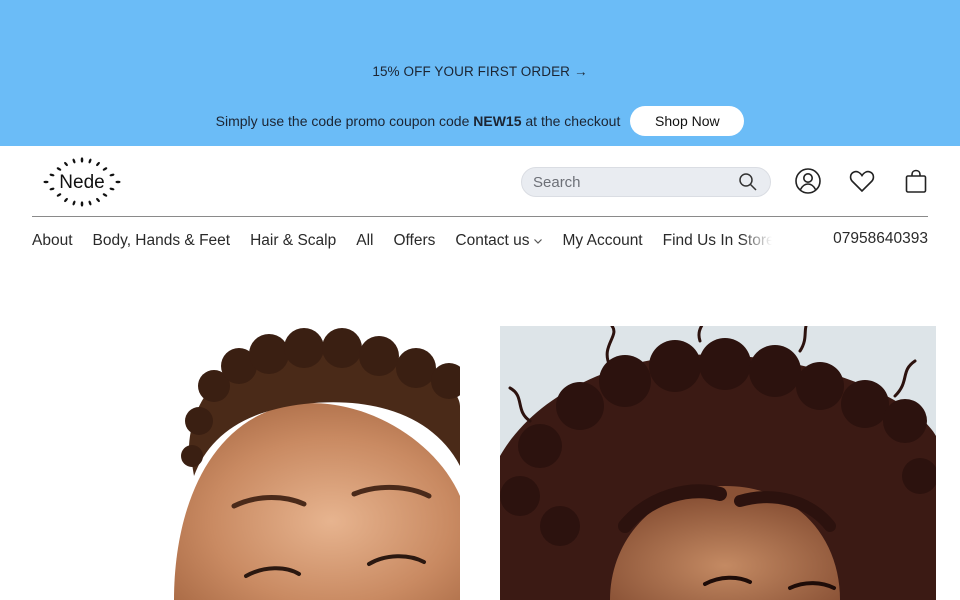 The height and width of the screenshot is (600, 960). I want to click on nav-item-offers: Offers, so click(414, 241).